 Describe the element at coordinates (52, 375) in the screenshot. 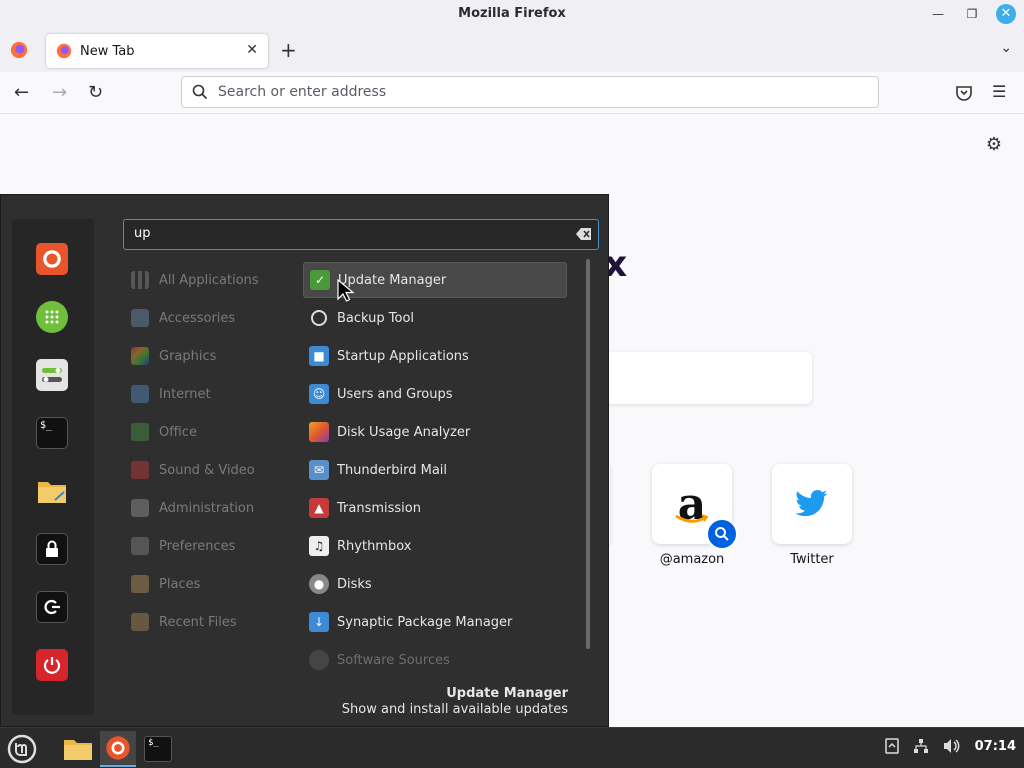

I see `favorite-system-settings-icon` at that location.